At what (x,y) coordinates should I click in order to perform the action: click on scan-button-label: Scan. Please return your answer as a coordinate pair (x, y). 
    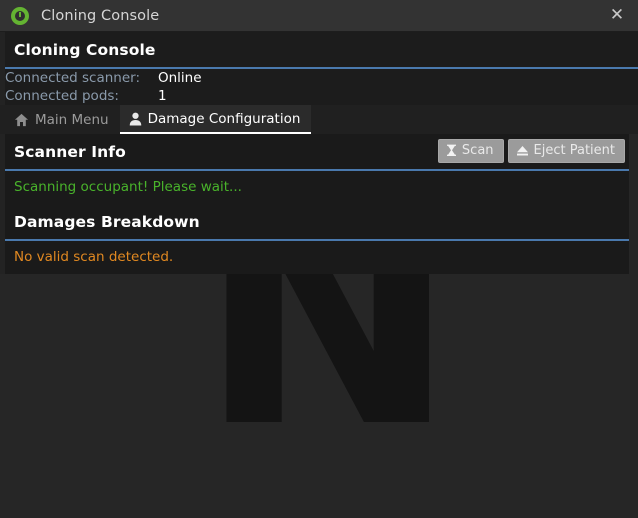
    Looking at the image, I should click on (477, 150).